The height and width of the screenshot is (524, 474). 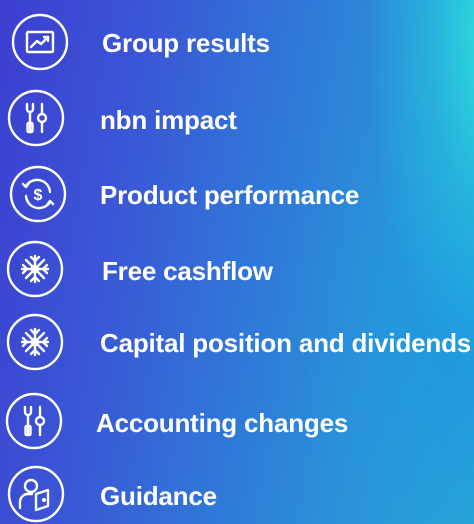 What do you see at coordinates (186, 43) in the screenshot?
I see `menu-item-label: Group results` at bounding box center [186, 43].